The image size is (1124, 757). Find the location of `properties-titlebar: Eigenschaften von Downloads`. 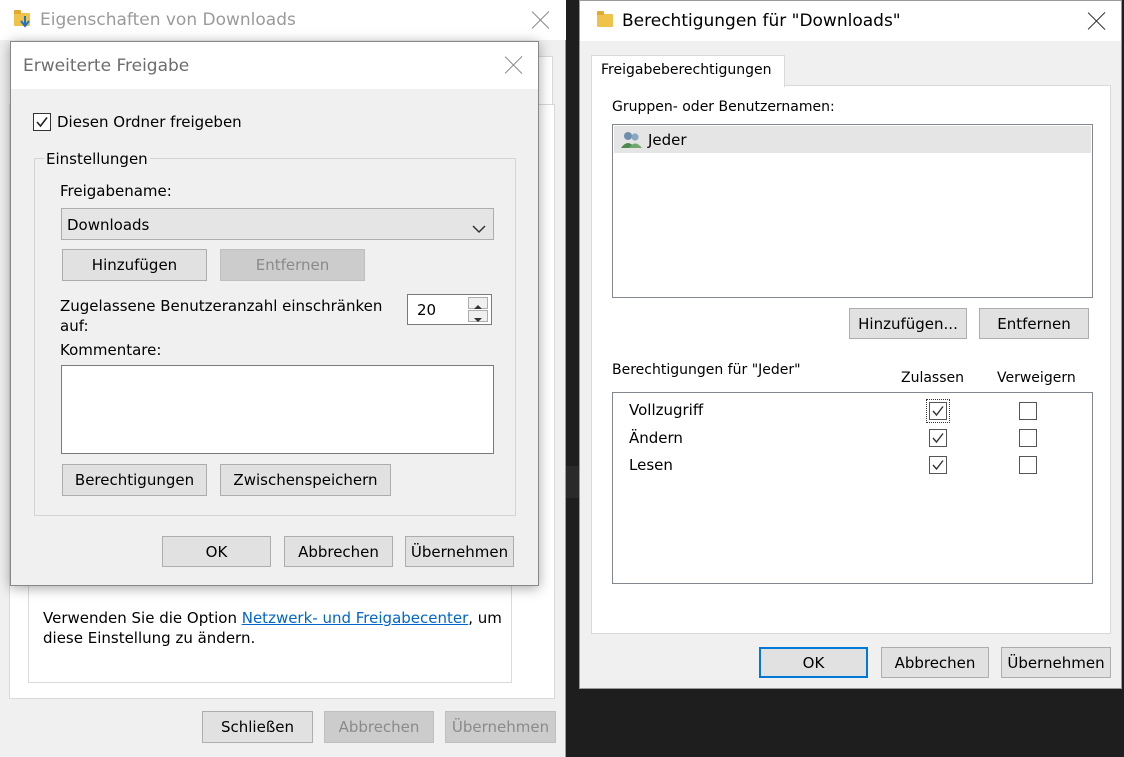

properties-titlebar: Eigenschaften von Downloads is located at coordinates (283, 20).